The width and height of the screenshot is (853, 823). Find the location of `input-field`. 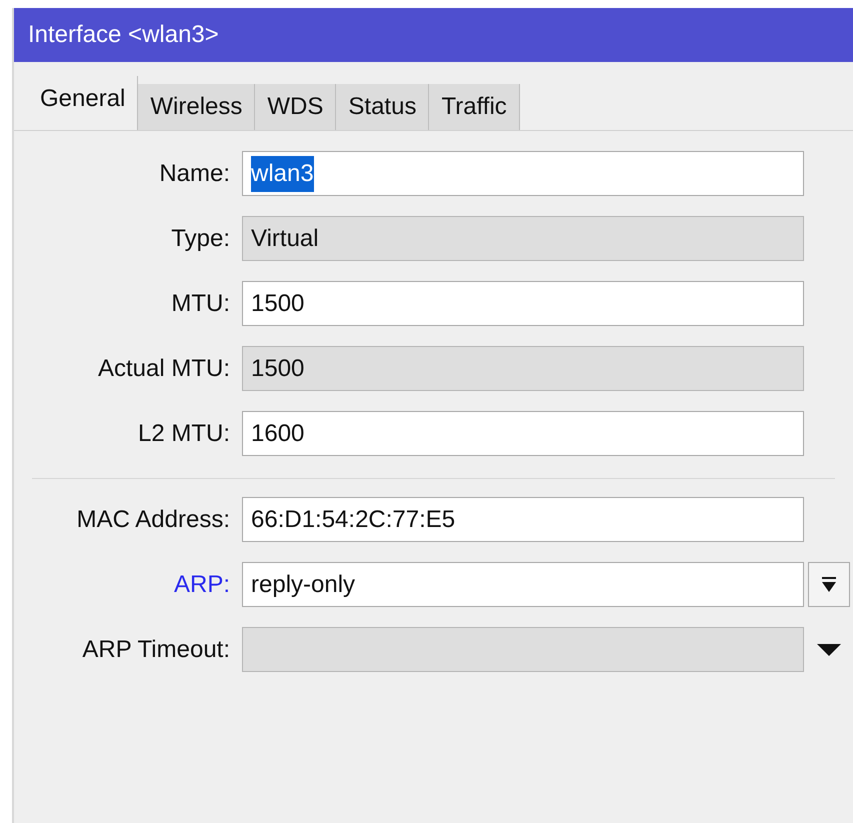

input-field is located at coordinates (523, 649).